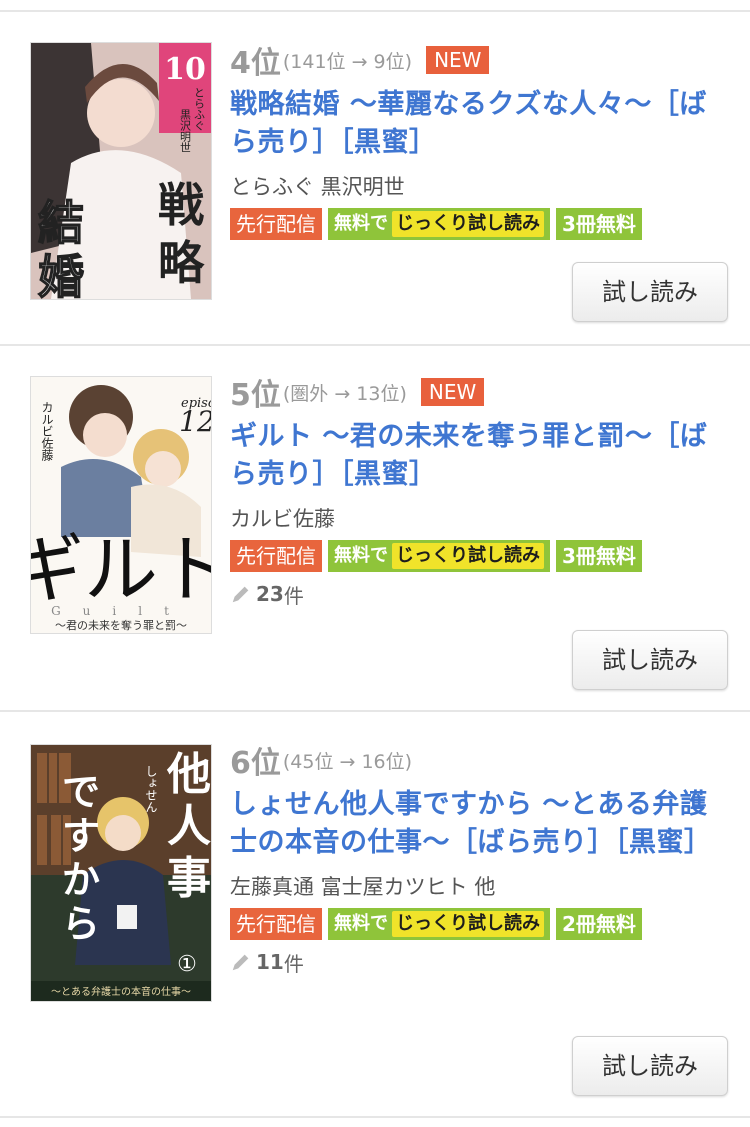 Image resolution: width=750 pixels, height=1127 pixels. Describe the element at coordinates (347, 761) in the screenshot. I see `rank-movement: (45位 → 16位)` at that location.